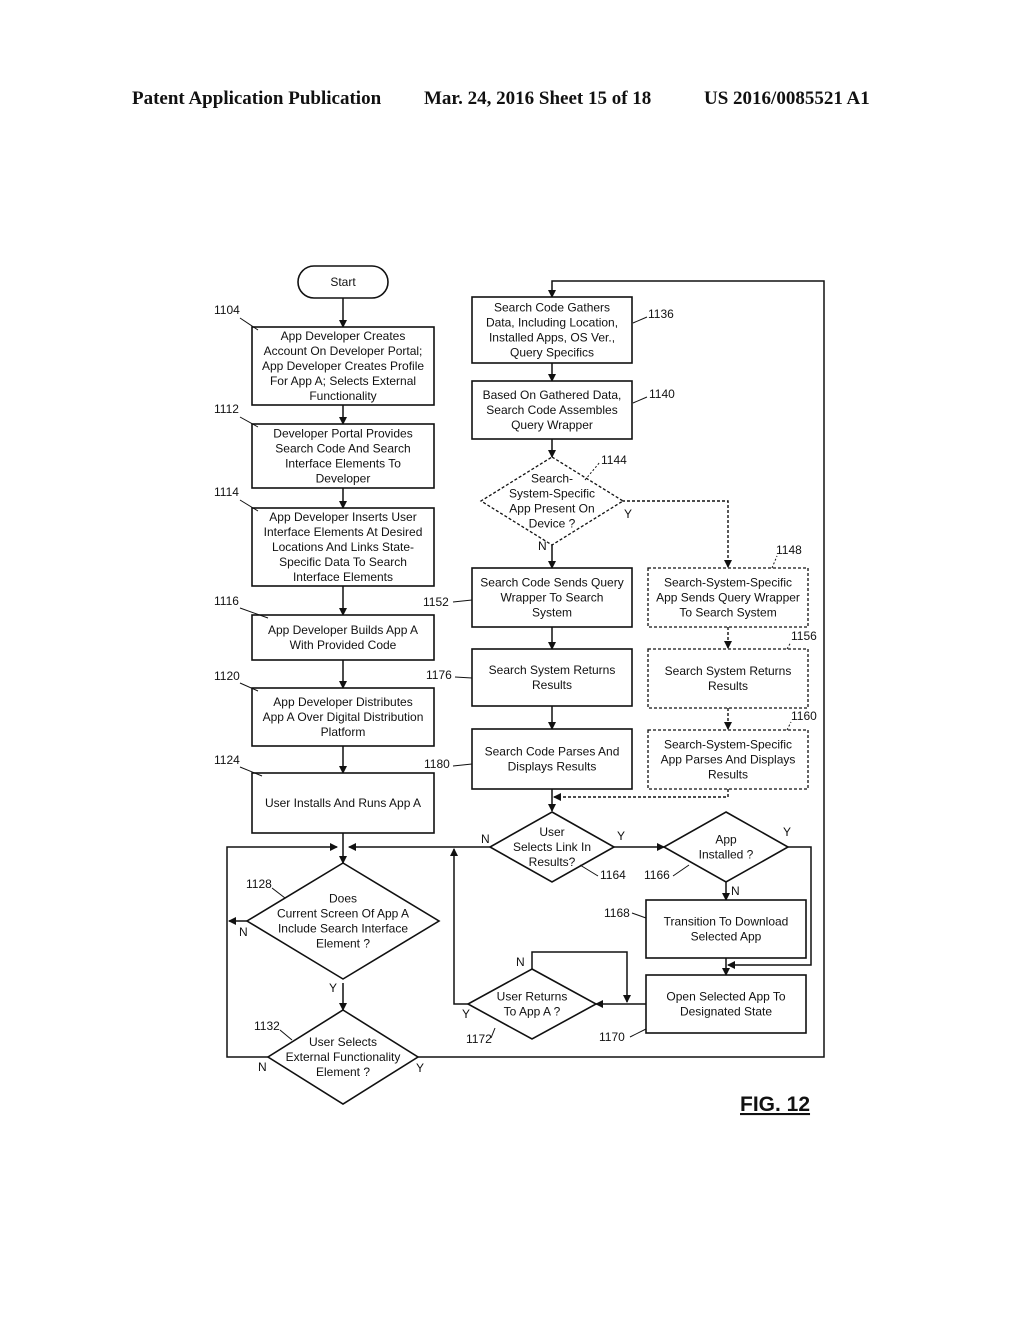  What do you see at coordinates (343, 282) in the screenshot?
I see `node-text-line: Start` at bounding box center [343, 282].